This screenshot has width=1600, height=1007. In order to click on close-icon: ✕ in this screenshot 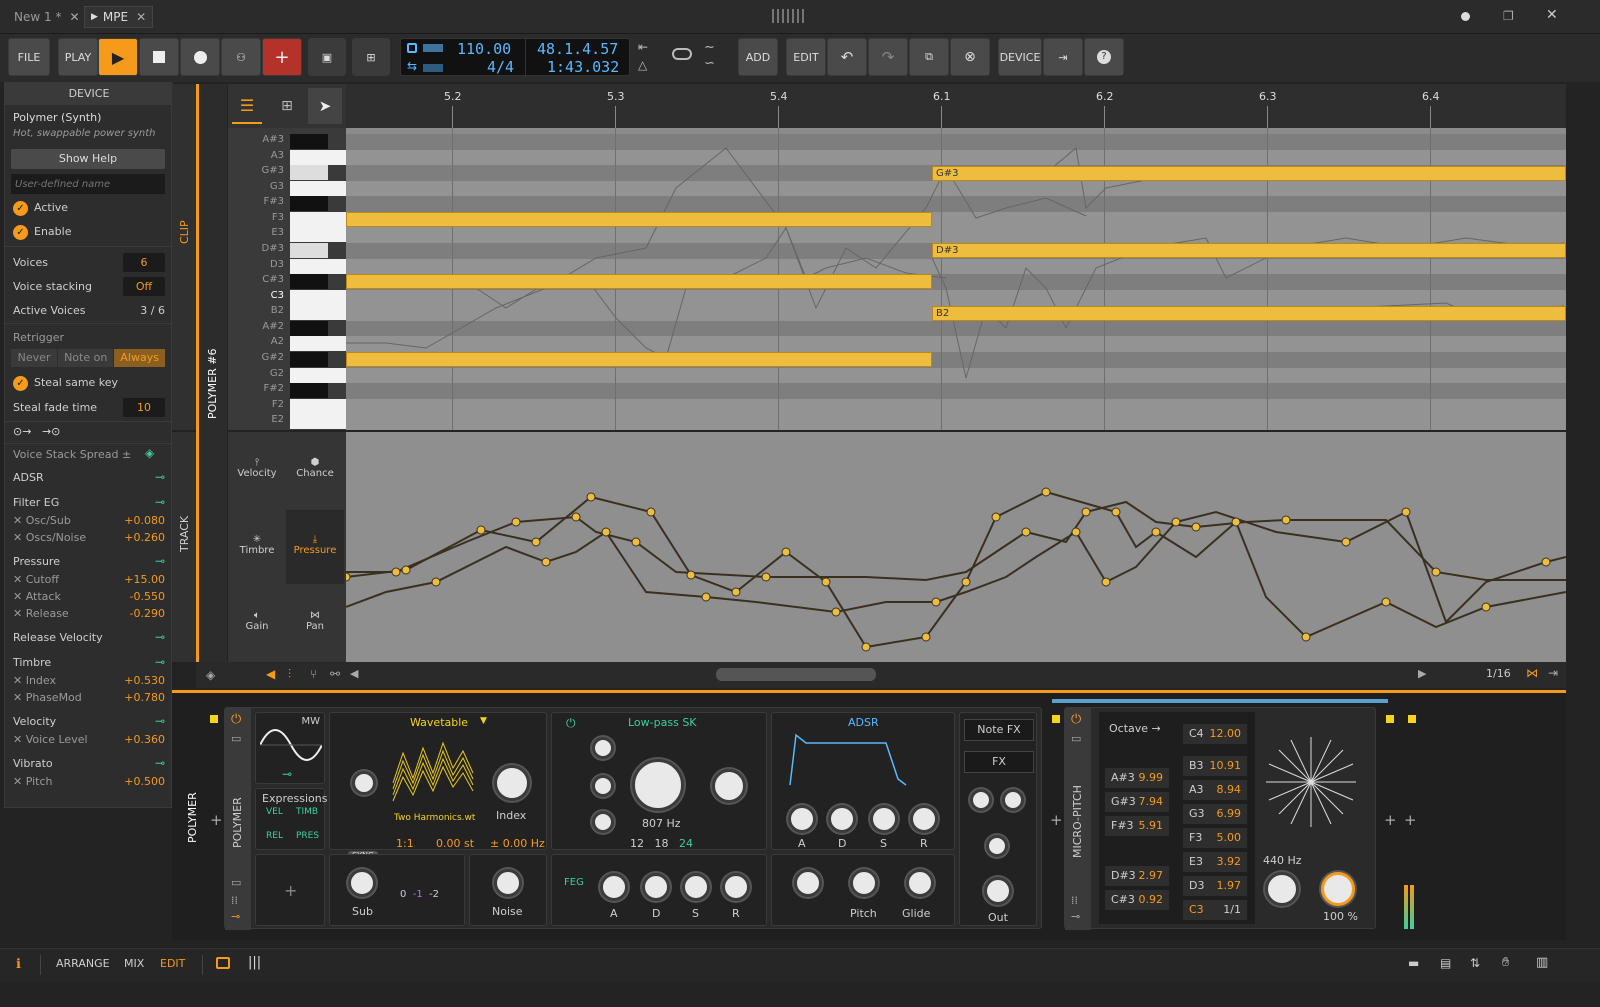, I will do `click(141, 17)`.